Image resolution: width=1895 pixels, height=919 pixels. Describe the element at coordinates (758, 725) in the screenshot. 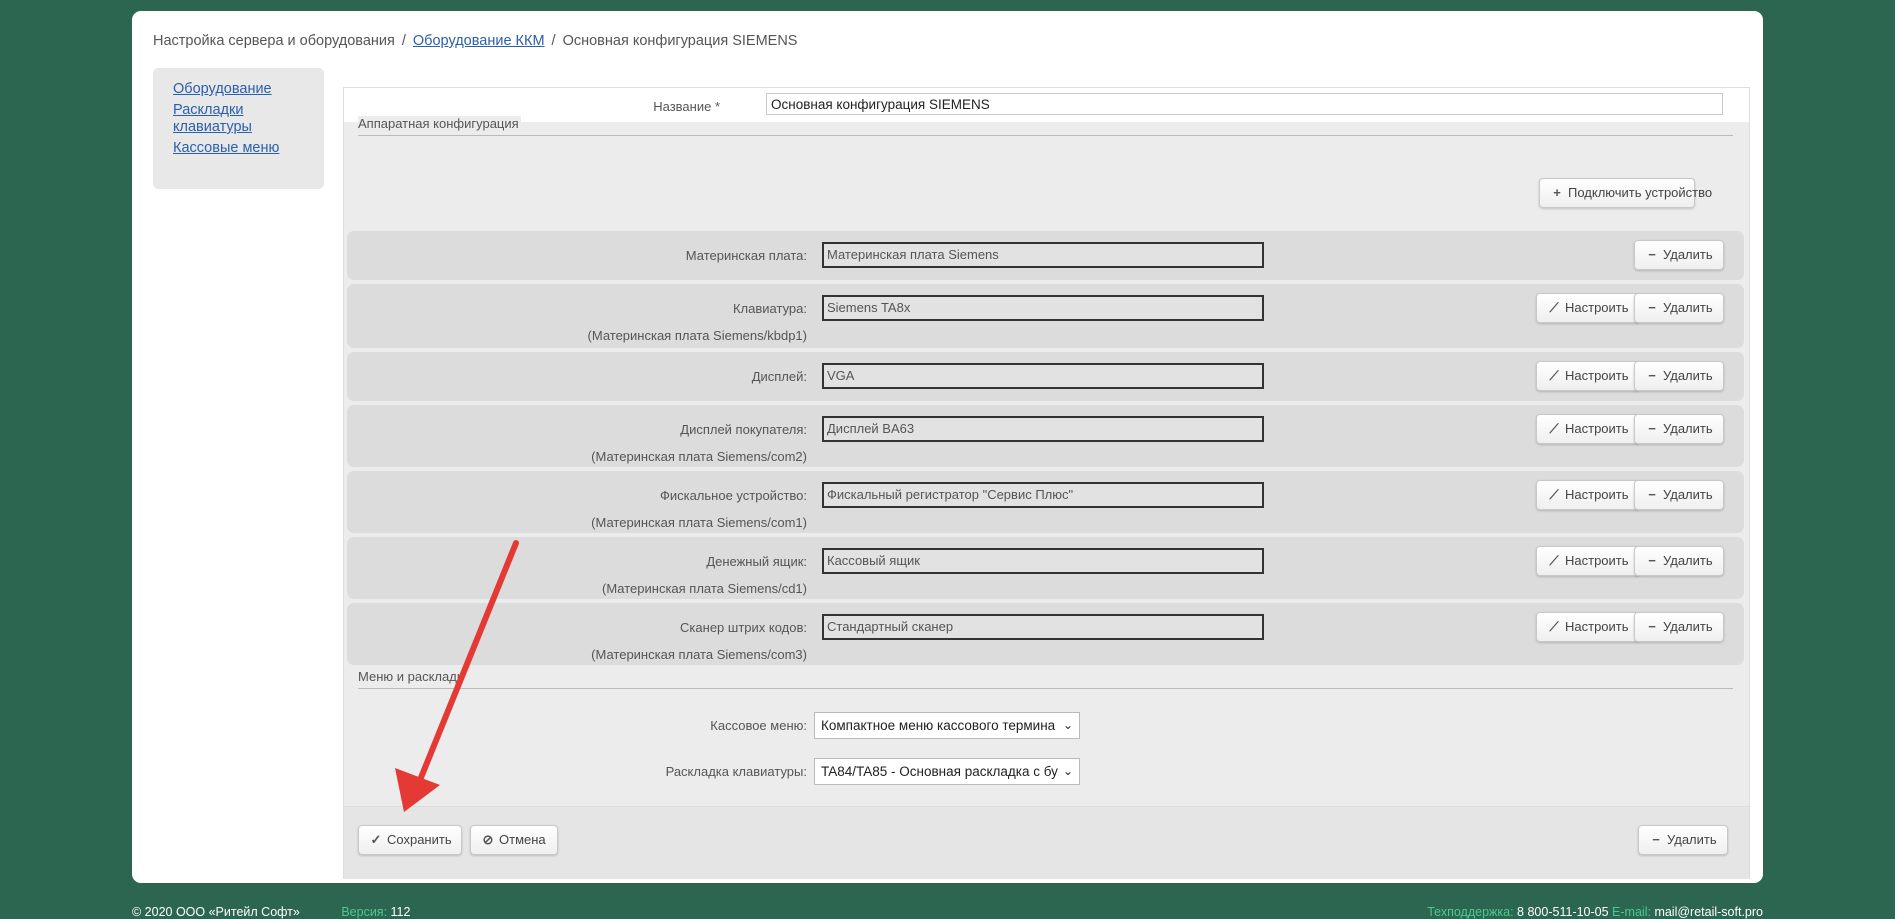

I see `cash-menu-label: Кассовое меню:` at that location.